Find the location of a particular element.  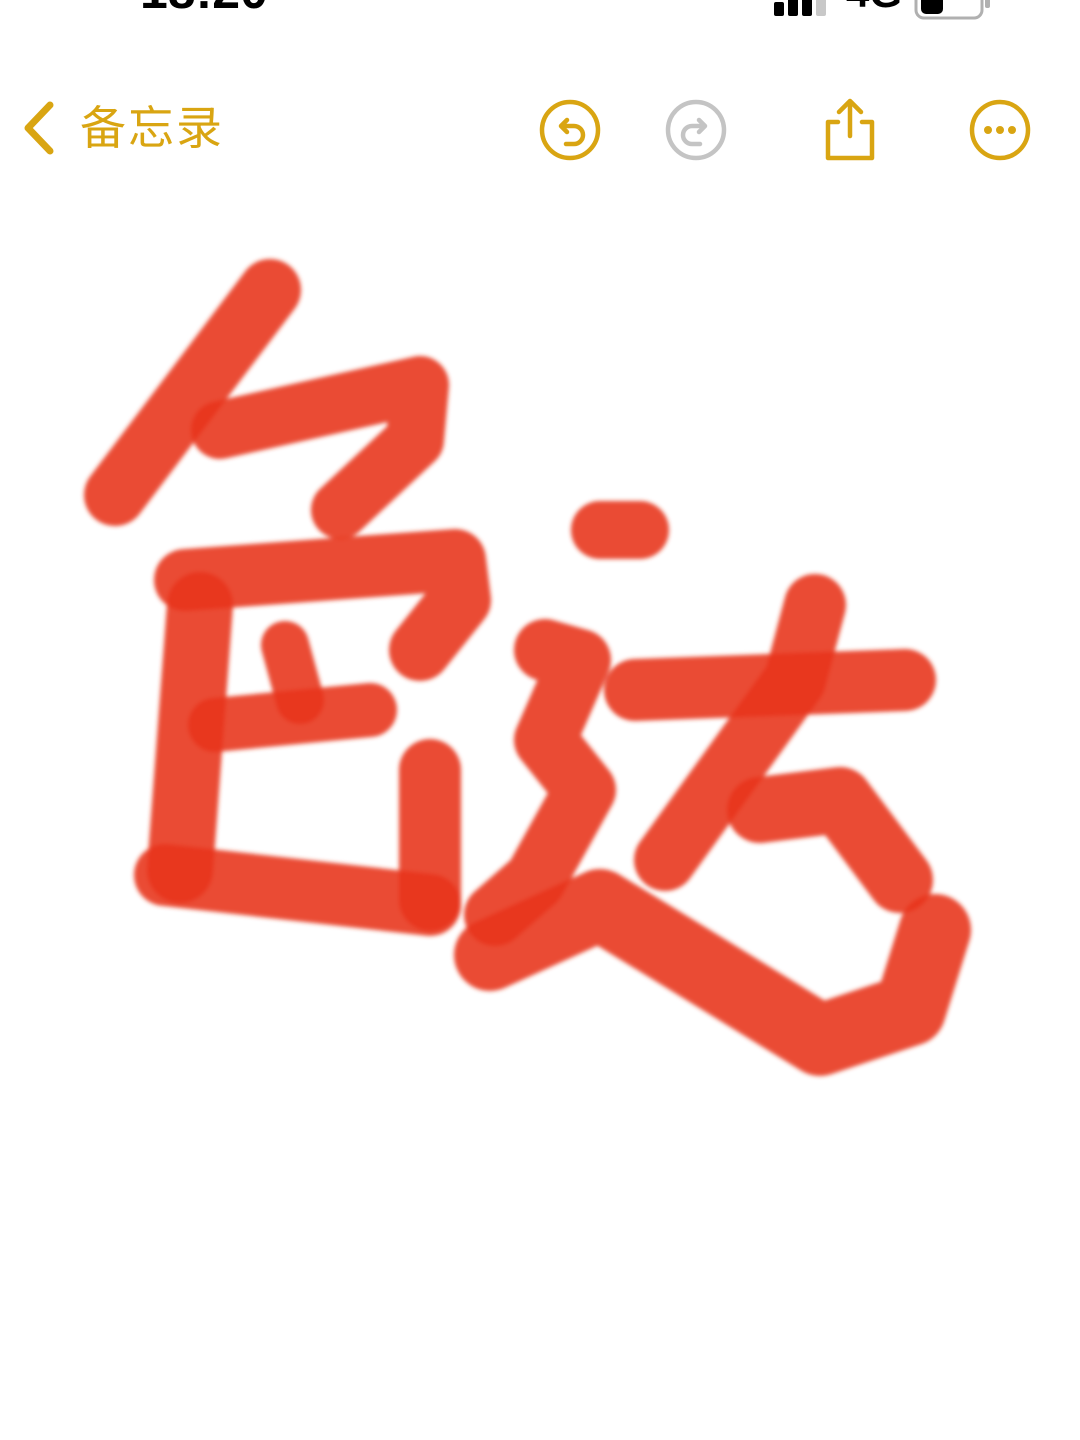

undo-button is located at coordinates (570, 130).